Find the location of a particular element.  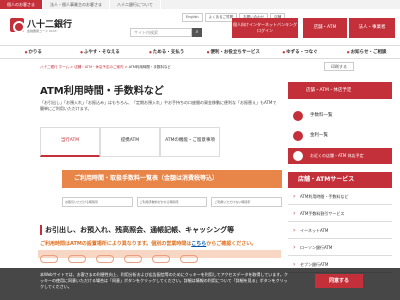

business-button: 法人・事業者 is located at coordinates (372, 28).